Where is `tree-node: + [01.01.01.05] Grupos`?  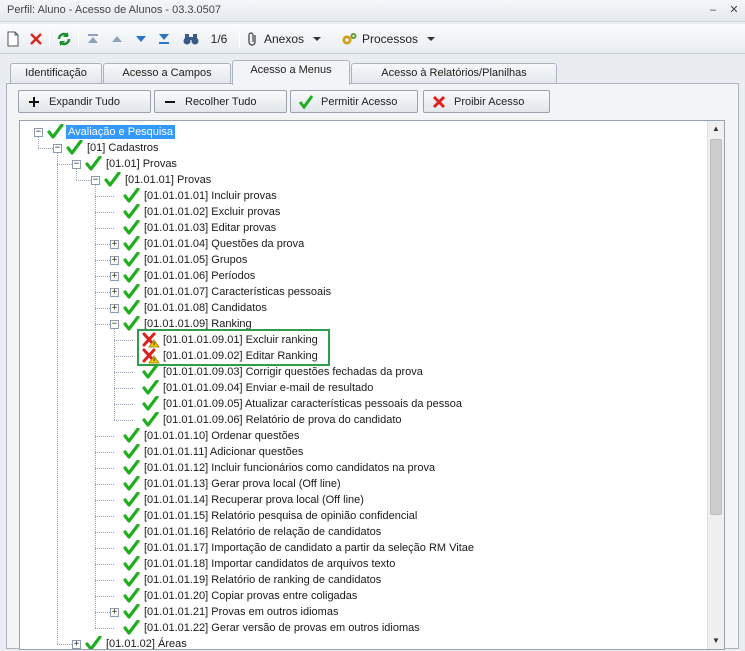
tree-node: + [01.01.01.05] Grupos is located at coordinates (360, 259).